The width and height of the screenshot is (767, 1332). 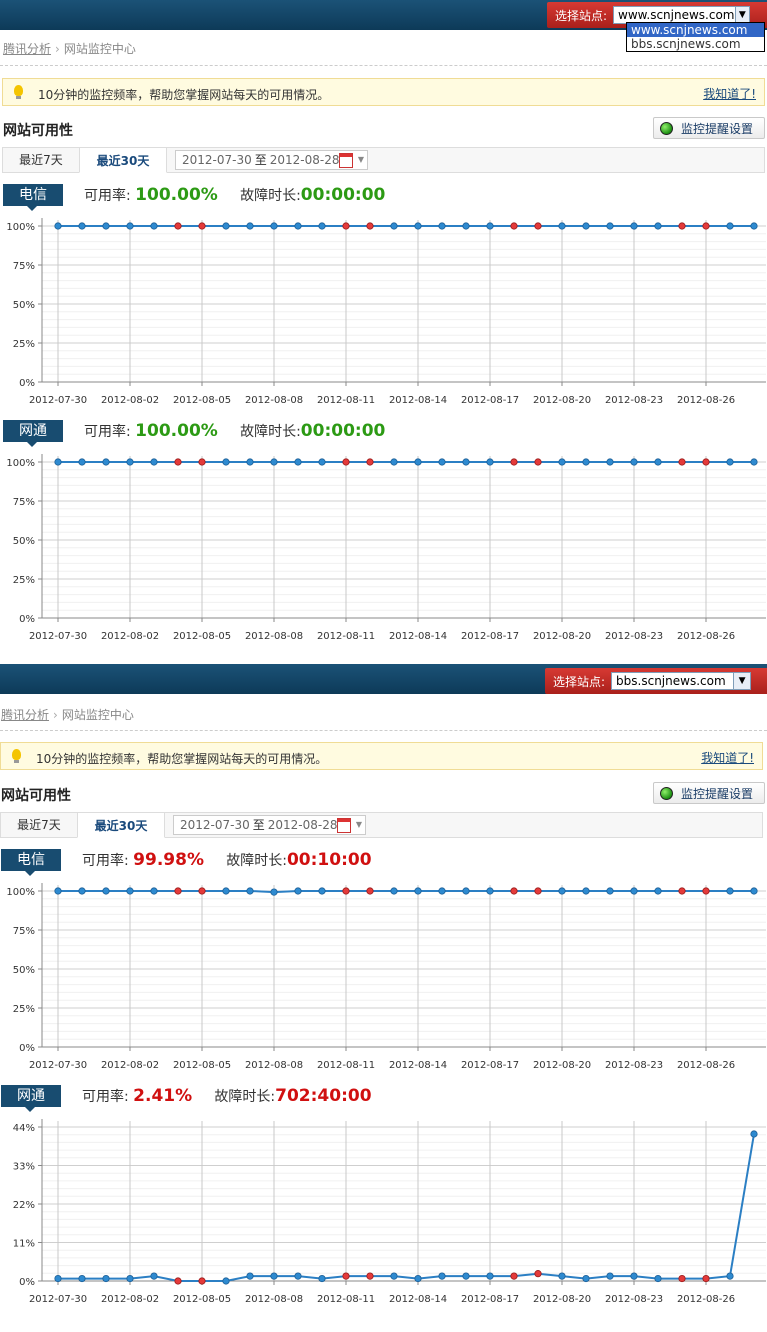 I want to click on x-tick-label: 2012-08-05, so click(x=202, y=1065).